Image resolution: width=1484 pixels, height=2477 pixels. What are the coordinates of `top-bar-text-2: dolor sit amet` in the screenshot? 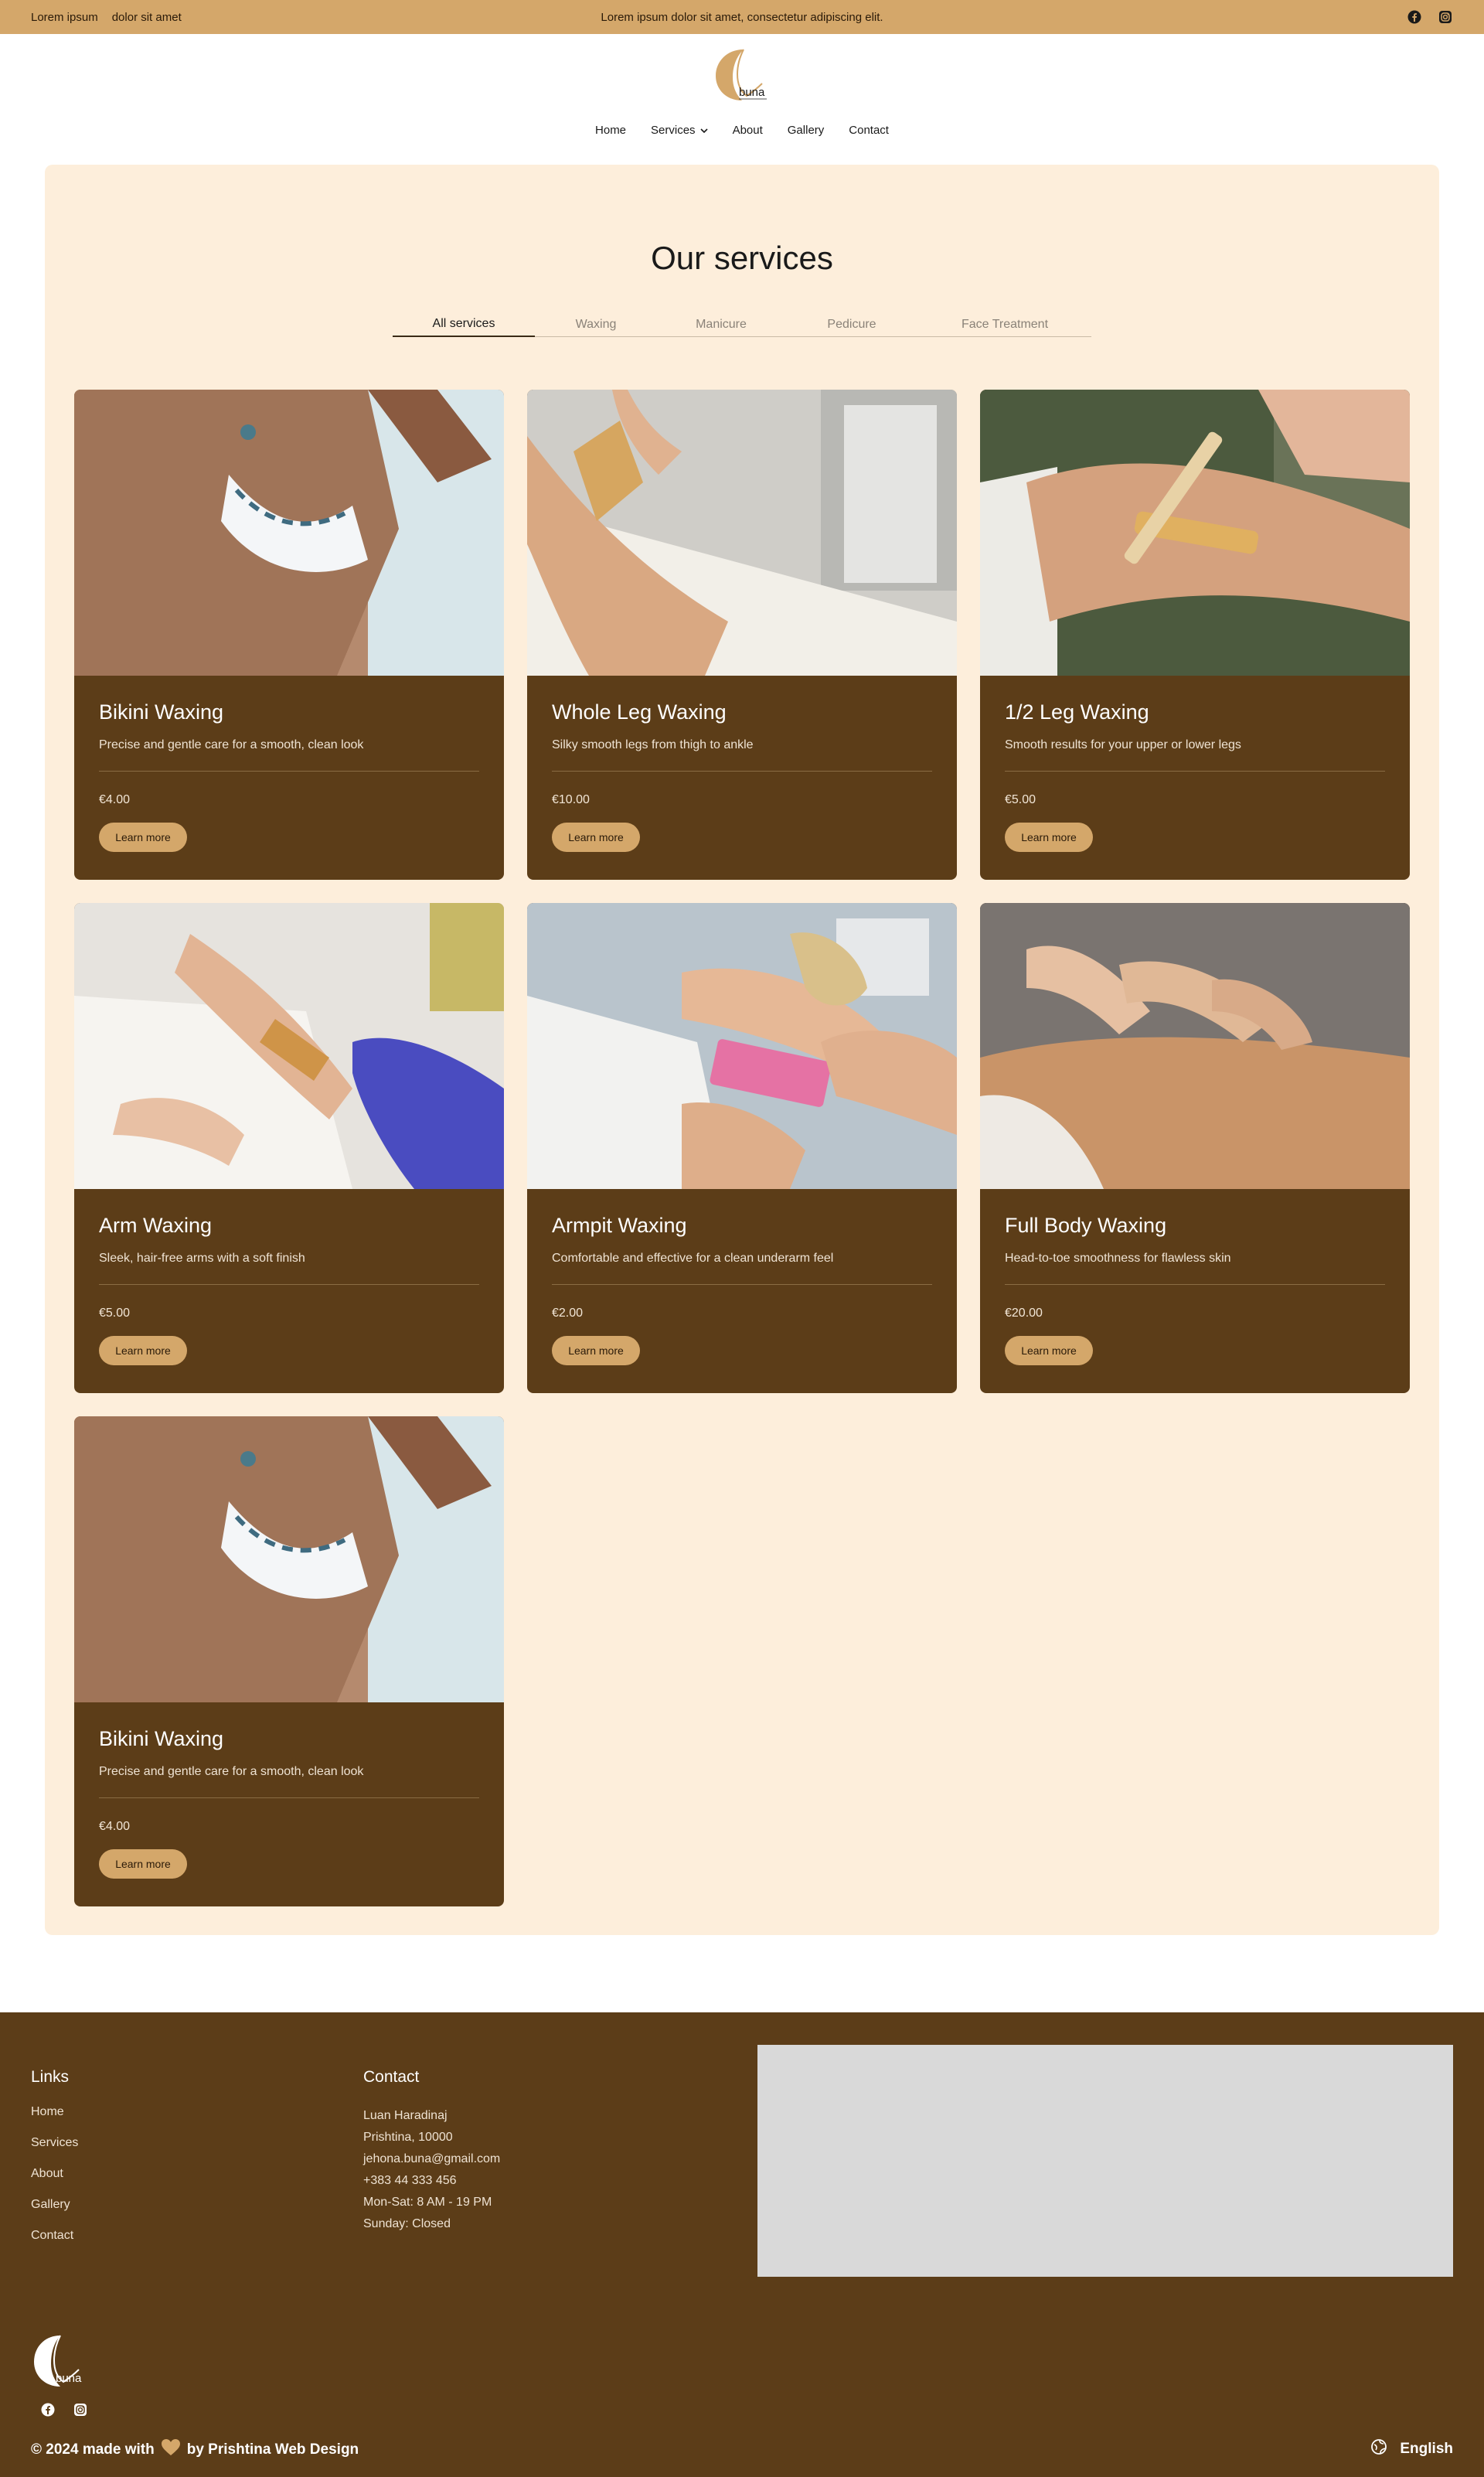 It's located at (146, 17).